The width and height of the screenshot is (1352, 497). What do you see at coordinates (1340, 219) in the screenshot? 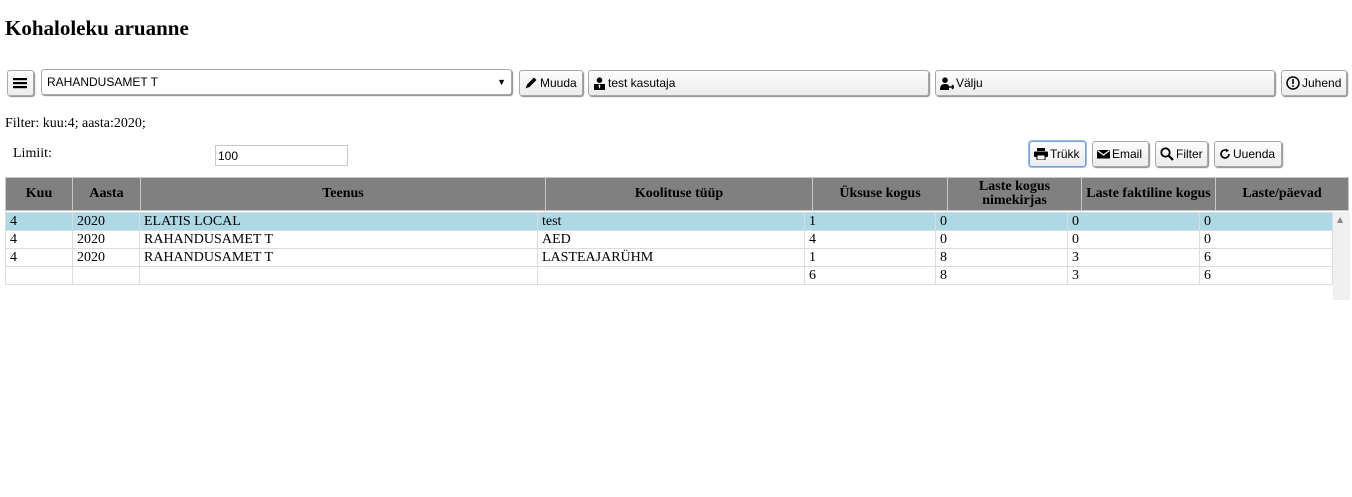
I see `scroll-up-arrow-icon: ▲` at bounding box center [1340, 219].